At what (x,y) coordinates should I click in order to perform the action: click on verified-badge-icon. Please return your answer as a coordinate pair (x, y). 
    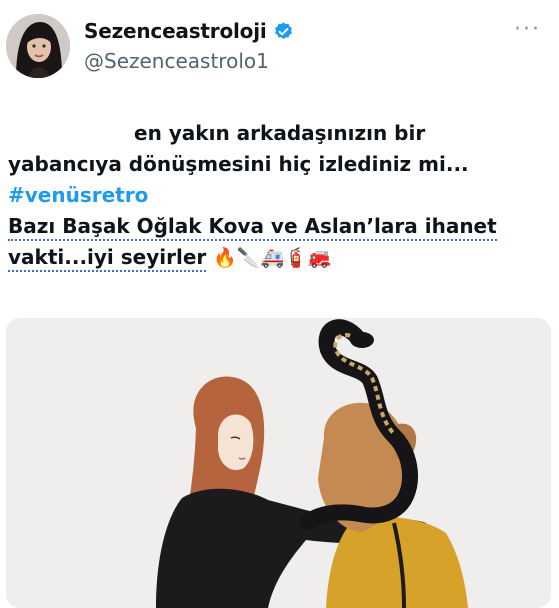
    Looking at the image, I should click on (283, 30).